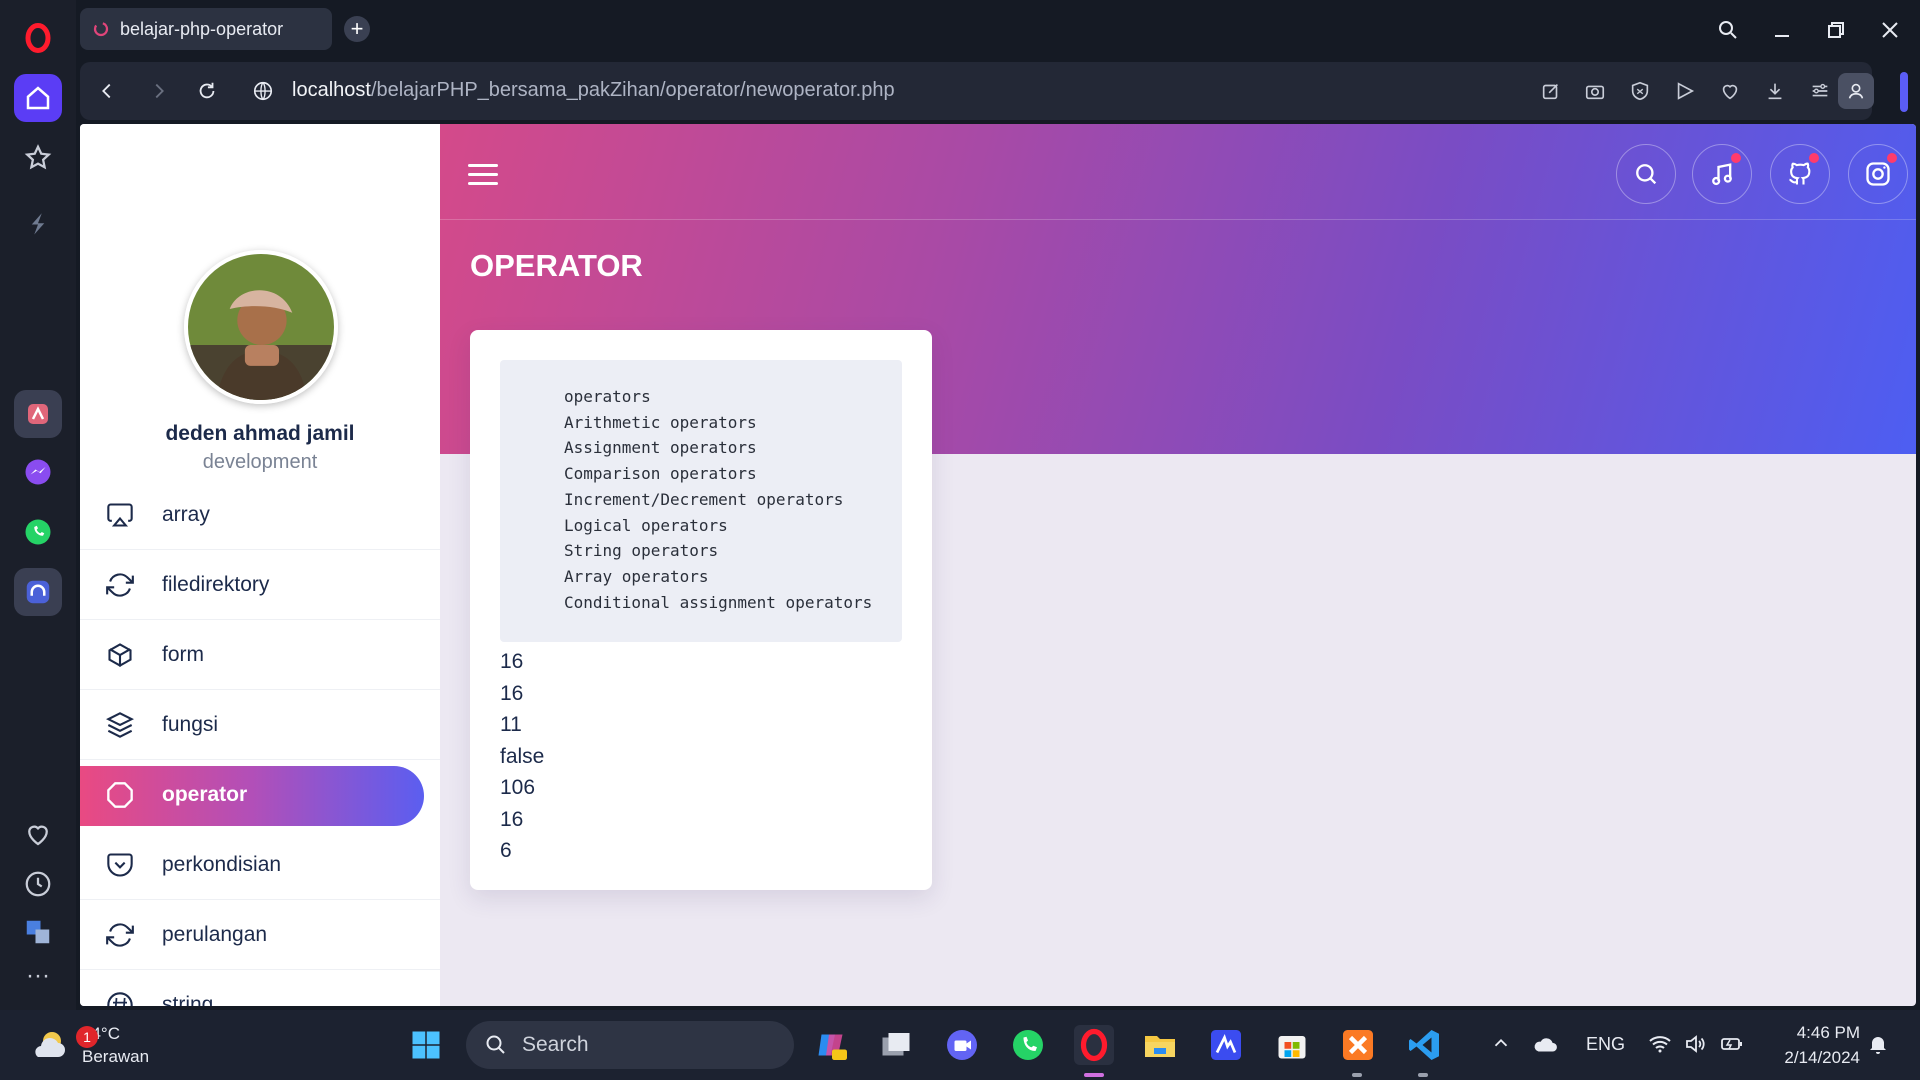 The height and width of the screenshot is (1080, 1920). I want to click on refresh-icon, so click(120, 934).